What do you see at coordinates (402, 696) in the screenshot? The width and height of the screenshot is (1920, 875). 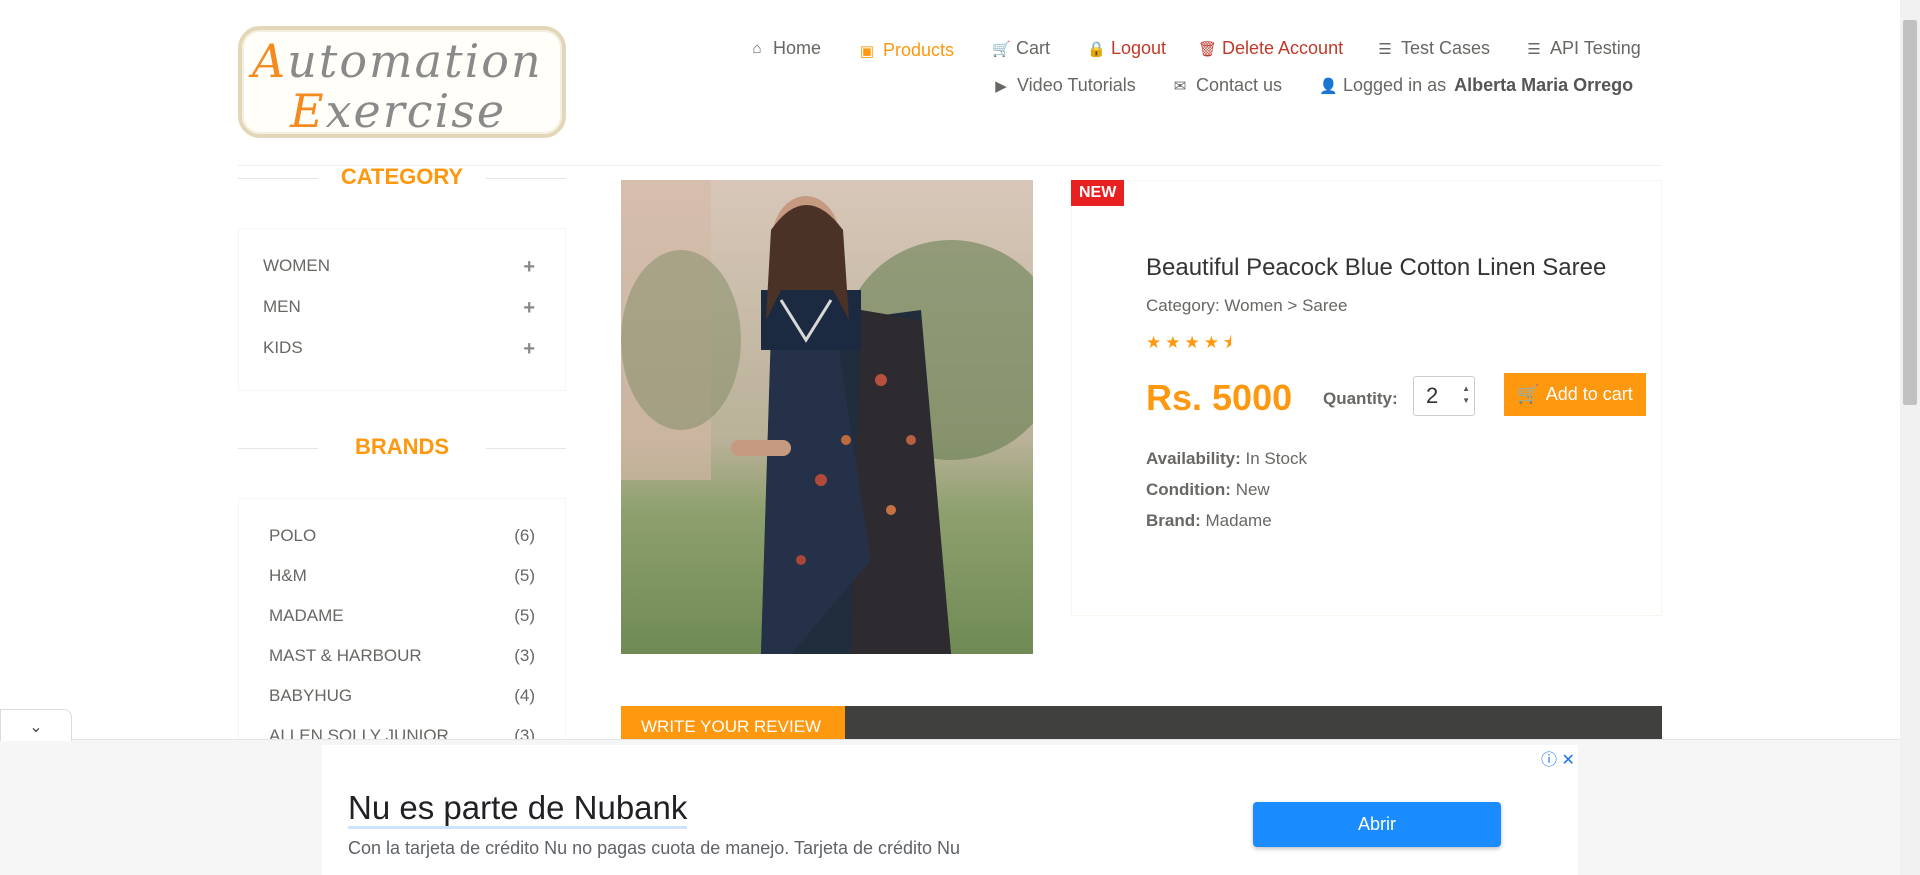 I see `brand-item-babyhug: BABYHUG (4)` at bounding box center [402, 696].